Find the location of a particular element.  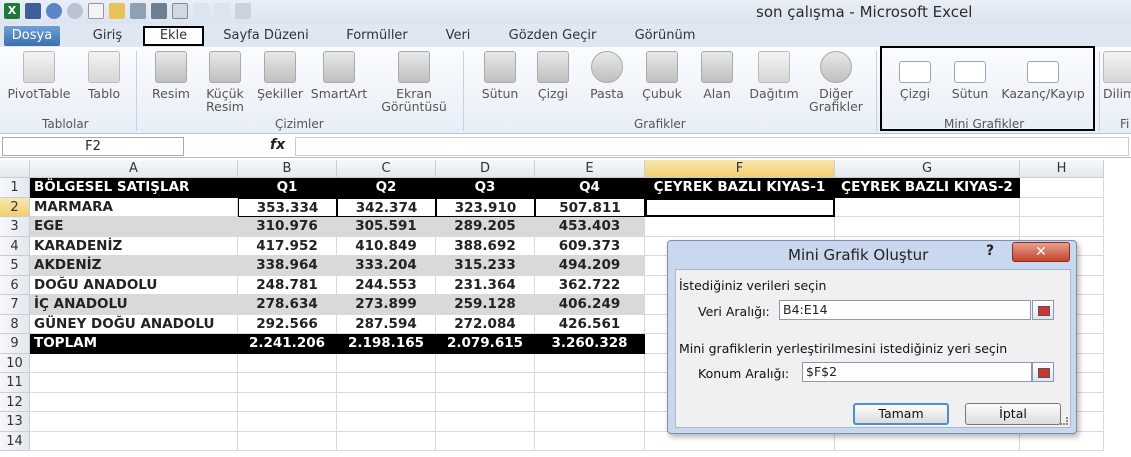

value-cell: 406.249 is located at coordinates (590, 305).